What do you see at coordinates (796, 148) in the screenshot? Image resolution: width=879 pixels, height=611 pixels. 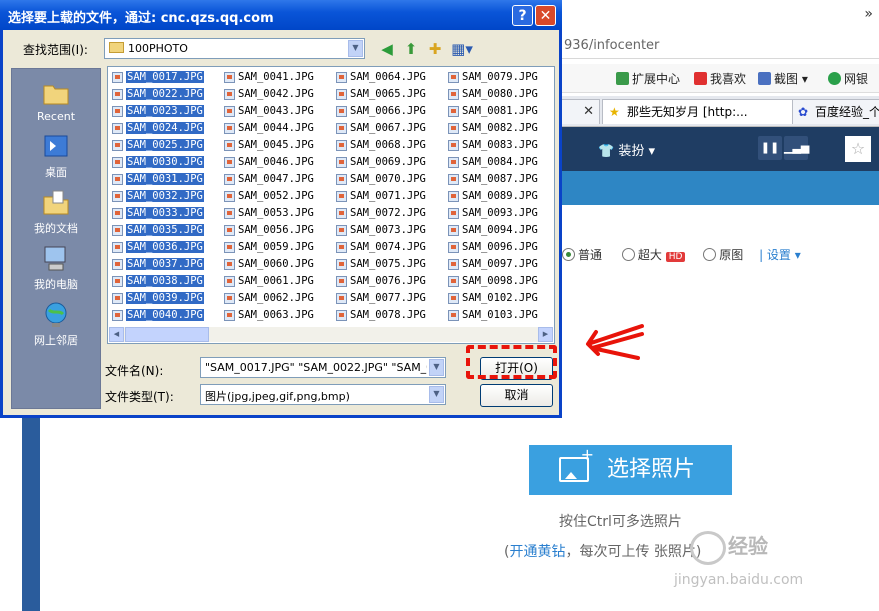 I see `signal-icon: ▁▃▅` at bounding box center [796, 148].